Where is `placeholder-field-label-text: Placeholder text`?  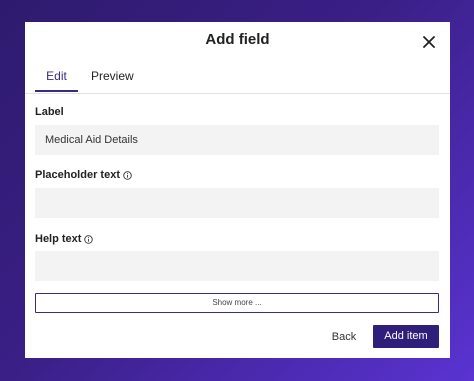 placeholder-field-label-text: Placeholder text is located at coordinates (77, 175).